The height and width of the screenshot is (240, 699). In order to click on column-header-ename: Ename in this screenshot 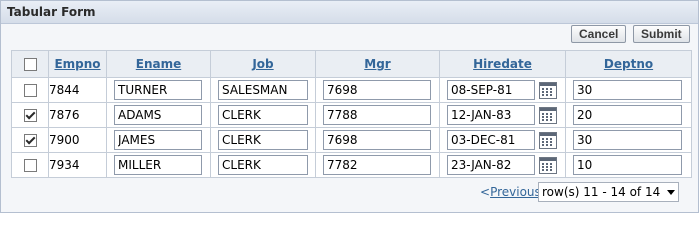, I will do `click(158, 64)`.